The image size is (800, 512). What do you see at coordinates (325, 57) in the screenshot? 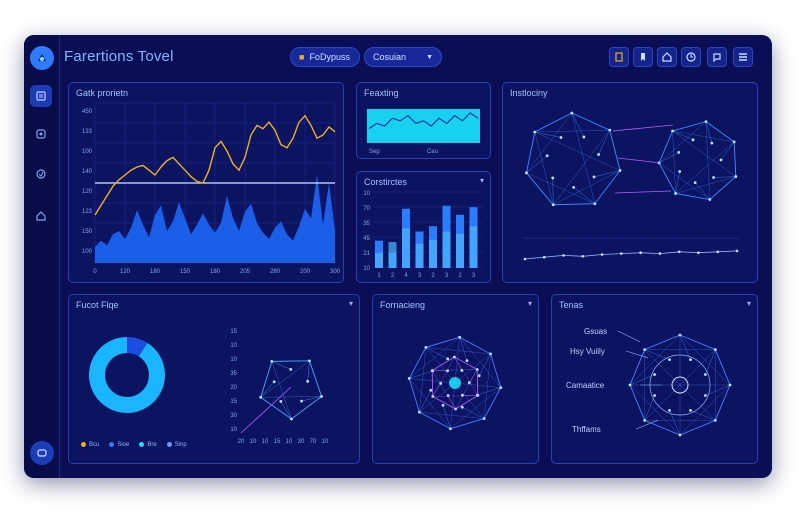
I see `dataset-dropdown: ■ FoDypuss` at bounding box center [325, 57].